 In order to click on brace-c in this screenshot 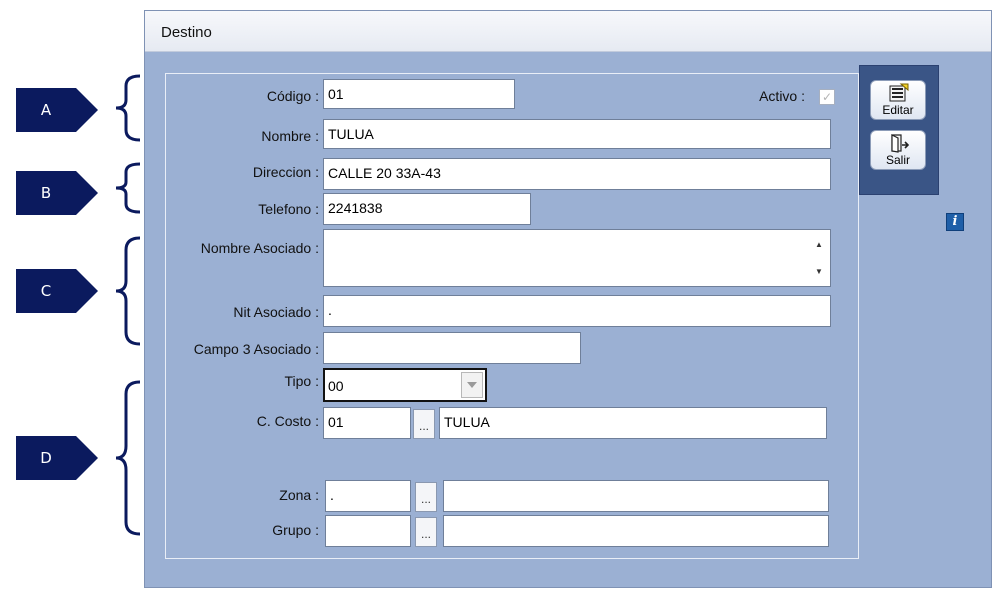, I will do `click(128, 291)`.